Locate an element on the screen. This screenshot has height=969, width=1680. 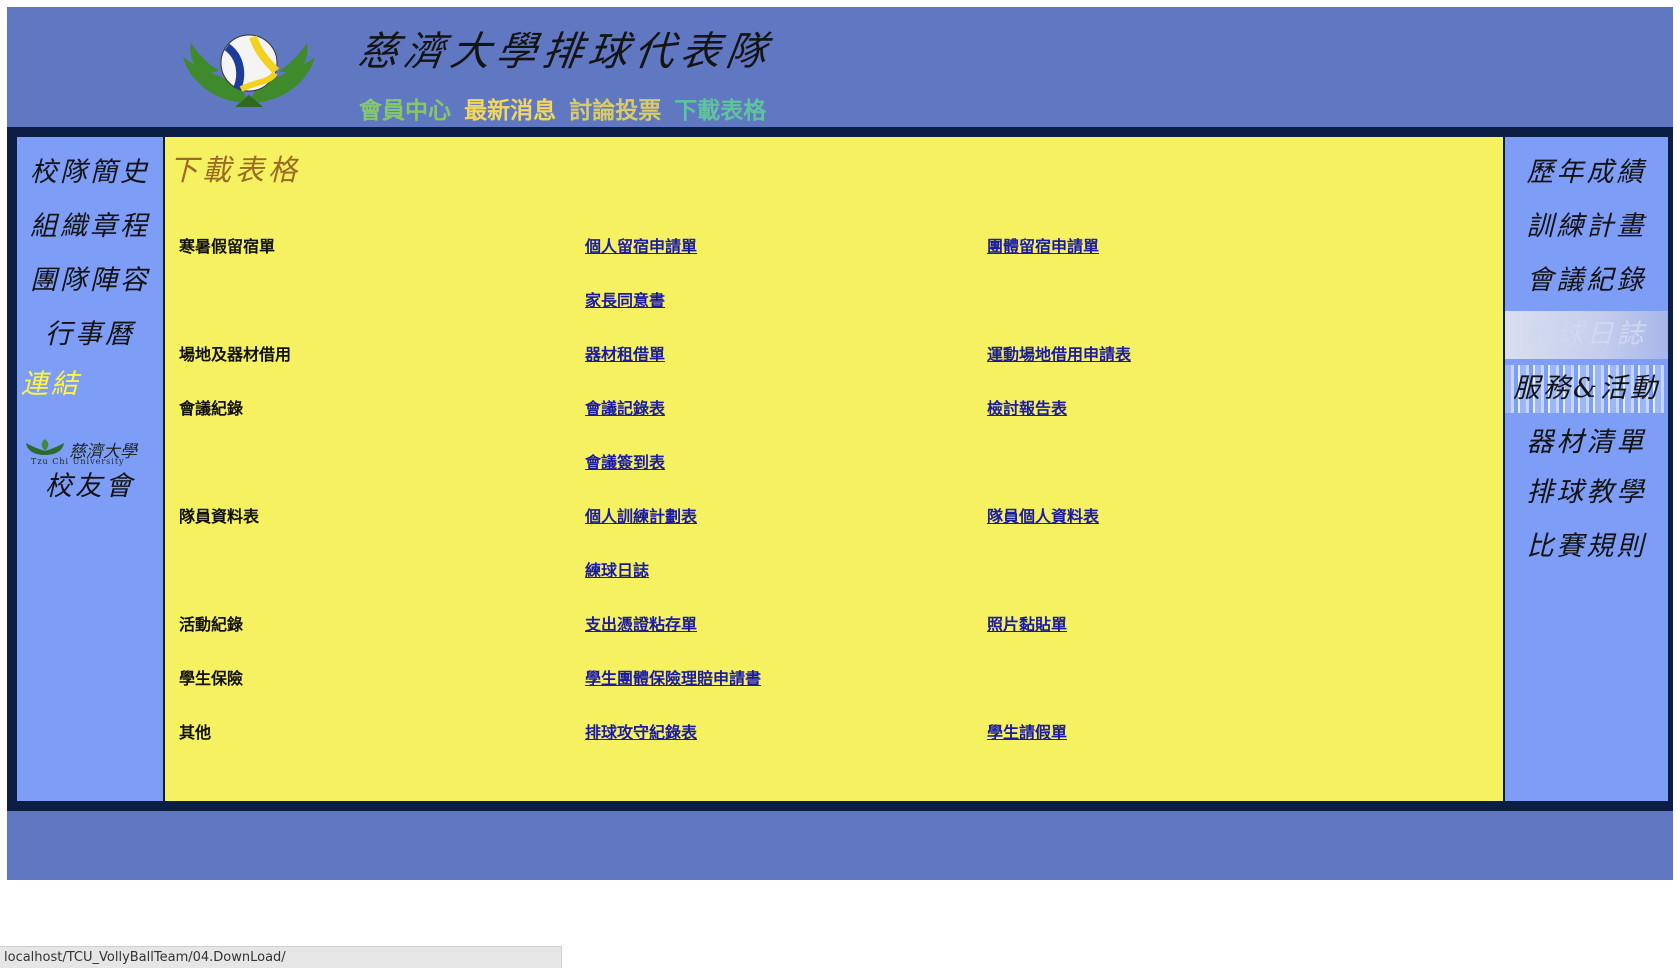
form-link: 學生請假單 is located at coordinates (1027, 731).